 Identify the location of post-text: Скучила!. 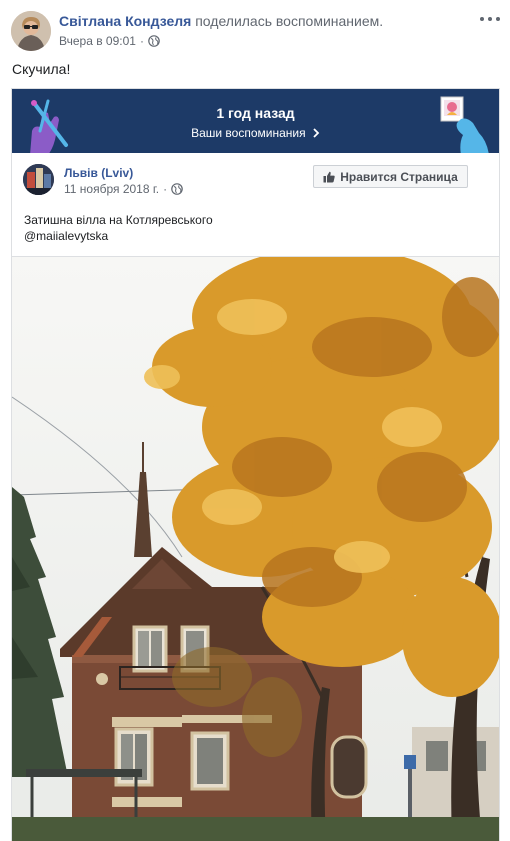
(41, 69).